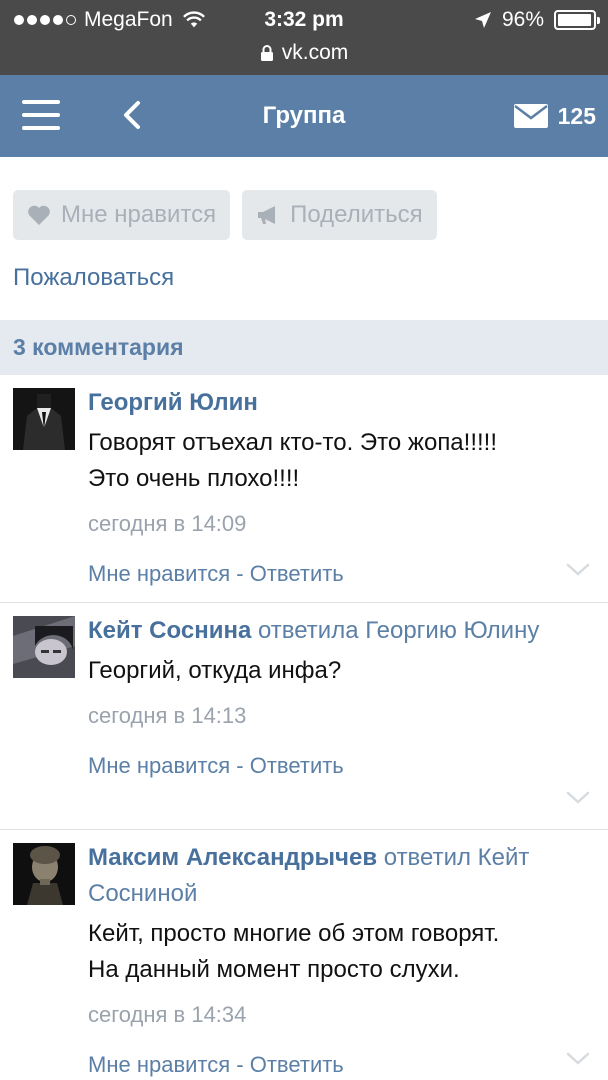 The width and height of the screenshot is (608, 1080). What do you see at coordinates (522, 19) in the screenshot?
I see `battery-percent: 96%` at bounding box center [522, 19].